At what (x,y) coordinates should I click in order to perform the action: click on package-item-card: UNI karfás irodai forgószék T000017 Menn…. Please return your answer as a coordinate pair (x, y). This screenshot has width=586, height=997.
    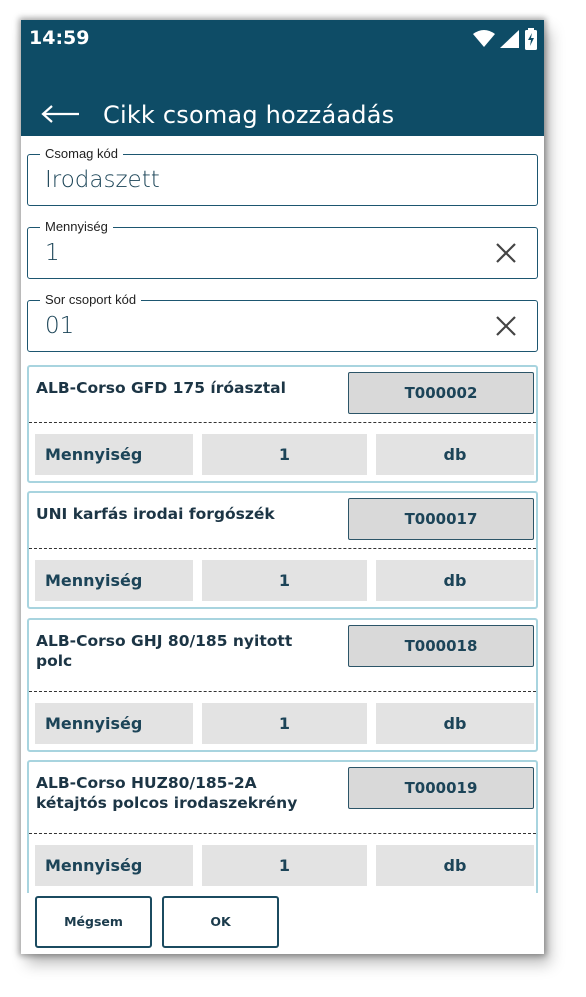
    Looking at the image, I should click on (282, 550).